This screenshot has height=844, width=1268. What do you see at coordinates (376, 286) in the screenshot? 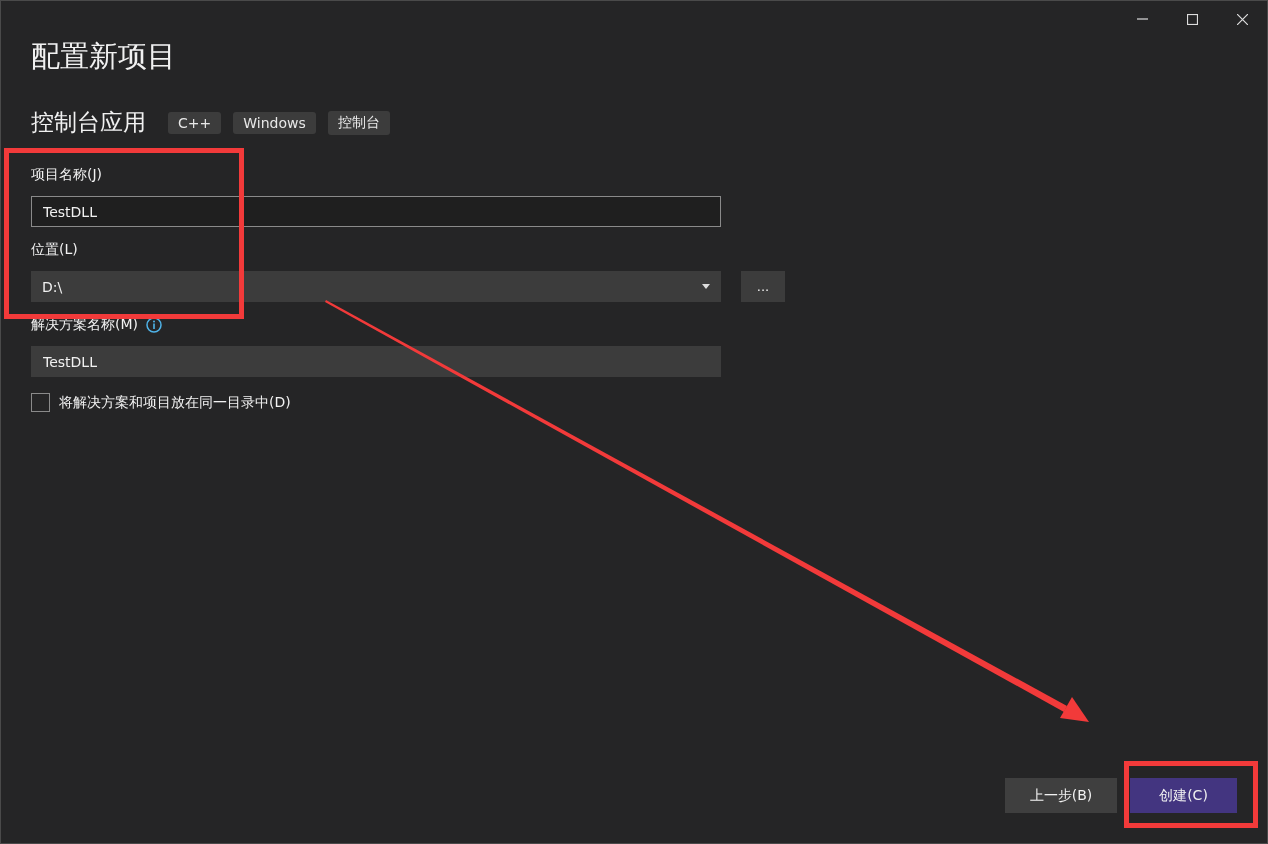
I see `location-dropdown: D:\` at bounding box center [376, 286].